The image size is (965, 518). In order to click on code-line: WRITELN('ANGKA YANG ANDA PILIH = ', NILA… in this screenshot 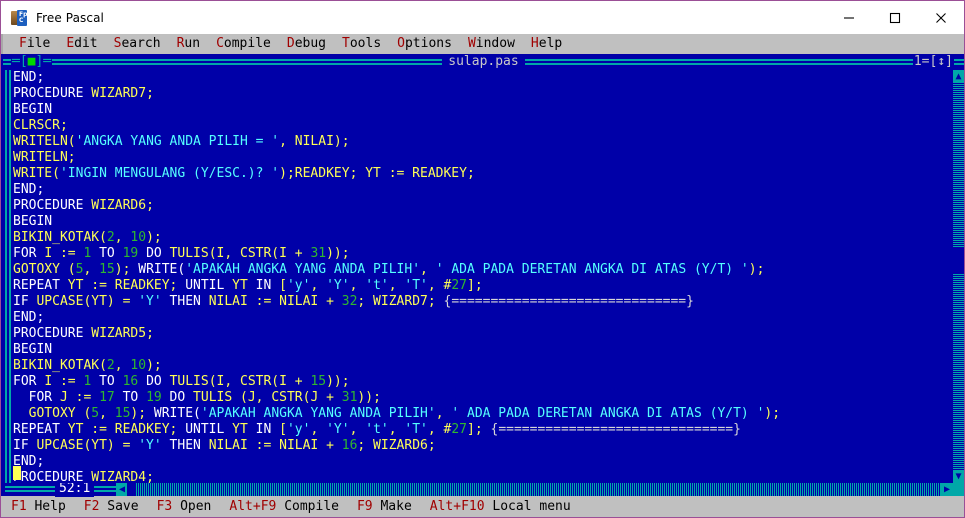, I will do `click(482, 142)`.